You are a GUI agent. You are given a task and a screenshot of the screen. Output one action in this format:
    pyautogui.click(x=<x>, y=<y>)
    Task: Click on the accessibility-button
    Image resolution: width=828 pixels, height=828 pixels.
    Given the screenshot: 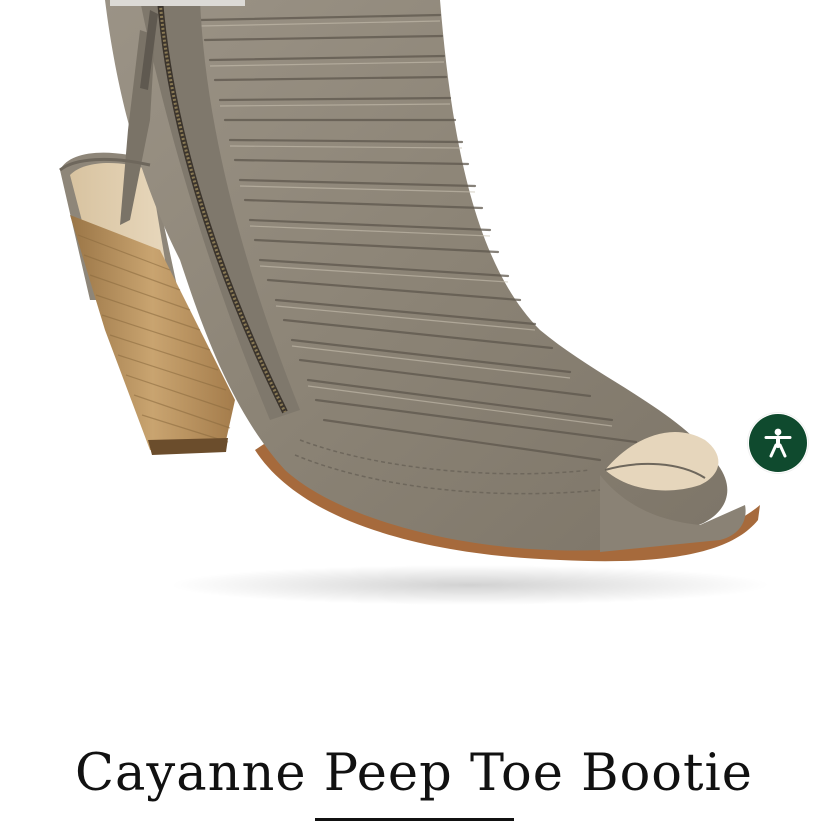 What is the action you would take?
    pyautogui.click(x=778, y=443)
    